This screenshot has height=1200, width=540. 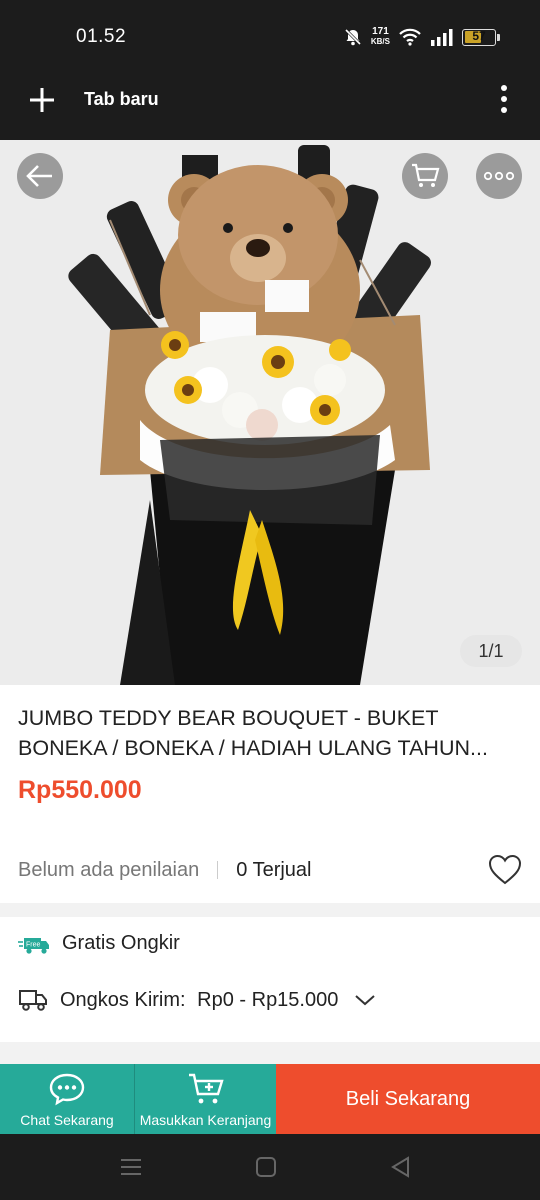 I want to click on system-nav-bar, so click(x=270, y=1167).